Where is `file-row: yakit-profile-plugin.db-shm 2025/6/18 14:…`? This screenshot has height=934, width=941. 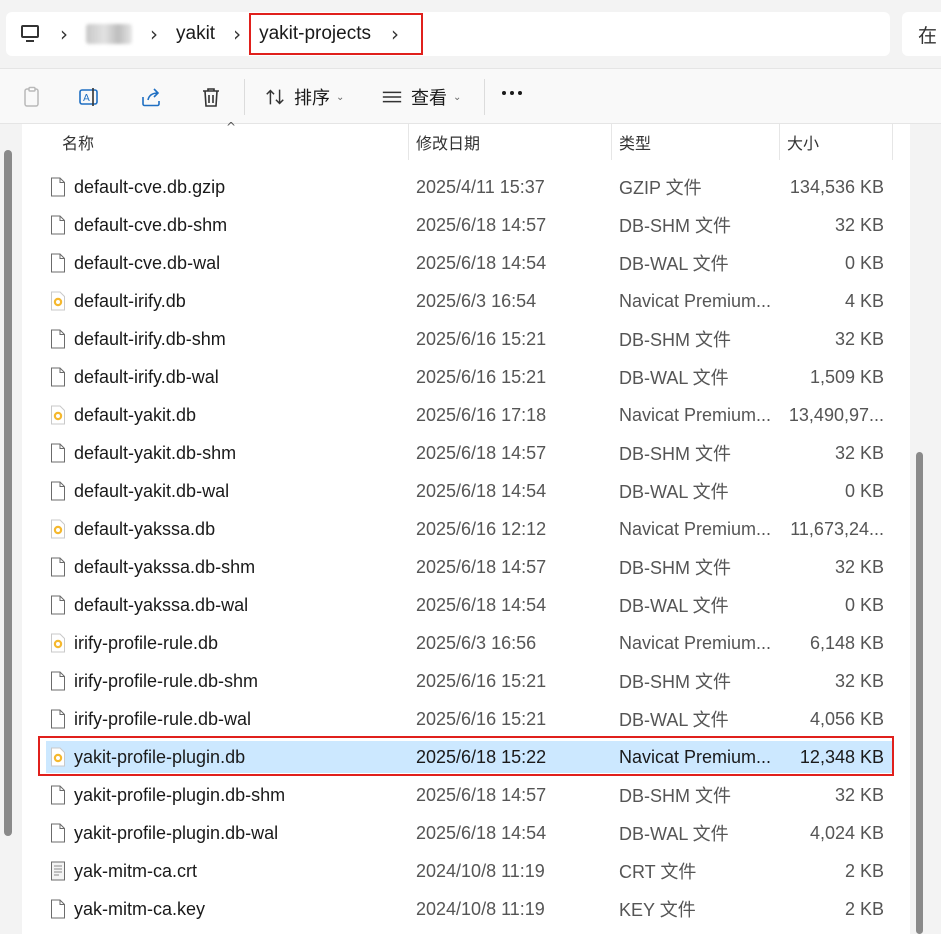 file-row: yakit-profile-plugin.db-shm 2025/6/18 14:… is located at coordinates (466, 795).